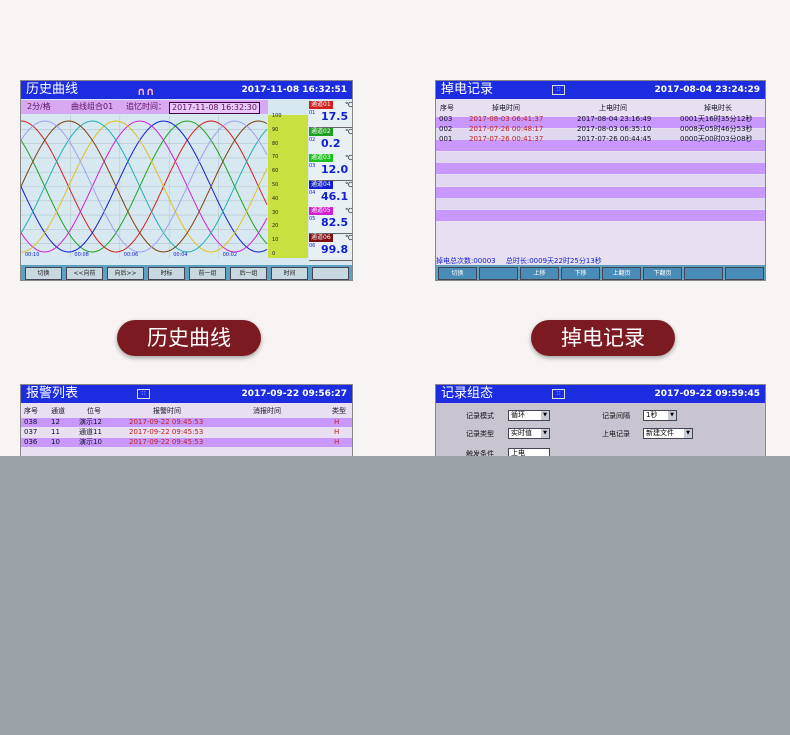 The height and width of the screenshot is (735, 790). Describe the element at coordinates (614, 129) in the screenshot. I see `power-cell-on-time: 2017-08-03 06:35:10` at that location.